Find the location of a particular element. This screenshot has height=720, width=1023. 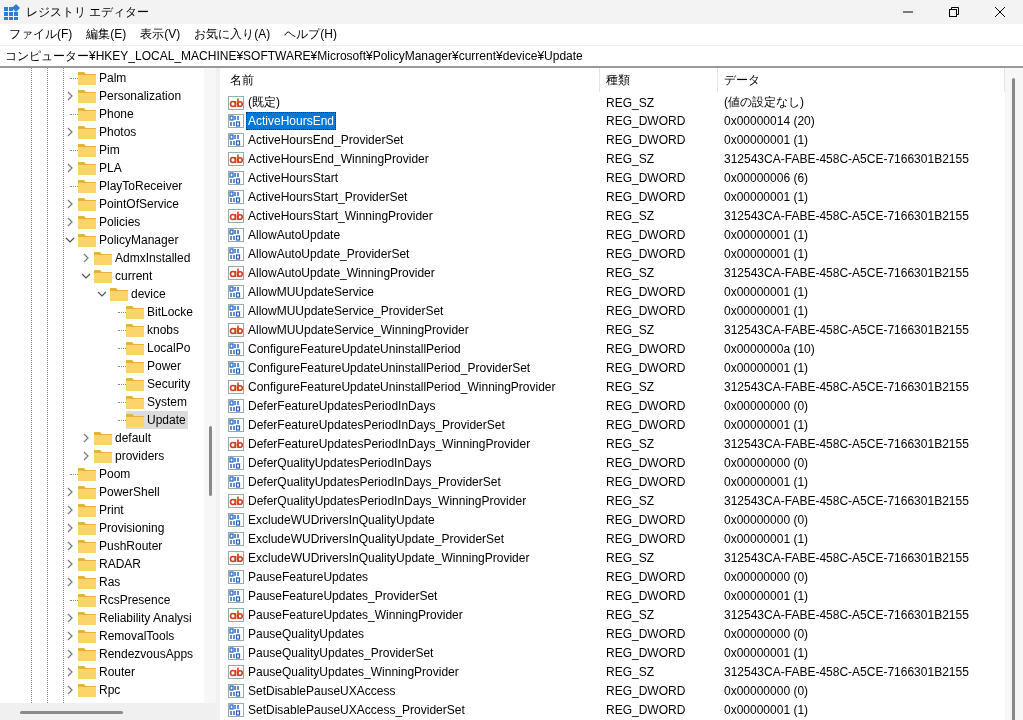

value-name: ActiveHoursEnd_WinningProvider is located at coordinates (338, 158).